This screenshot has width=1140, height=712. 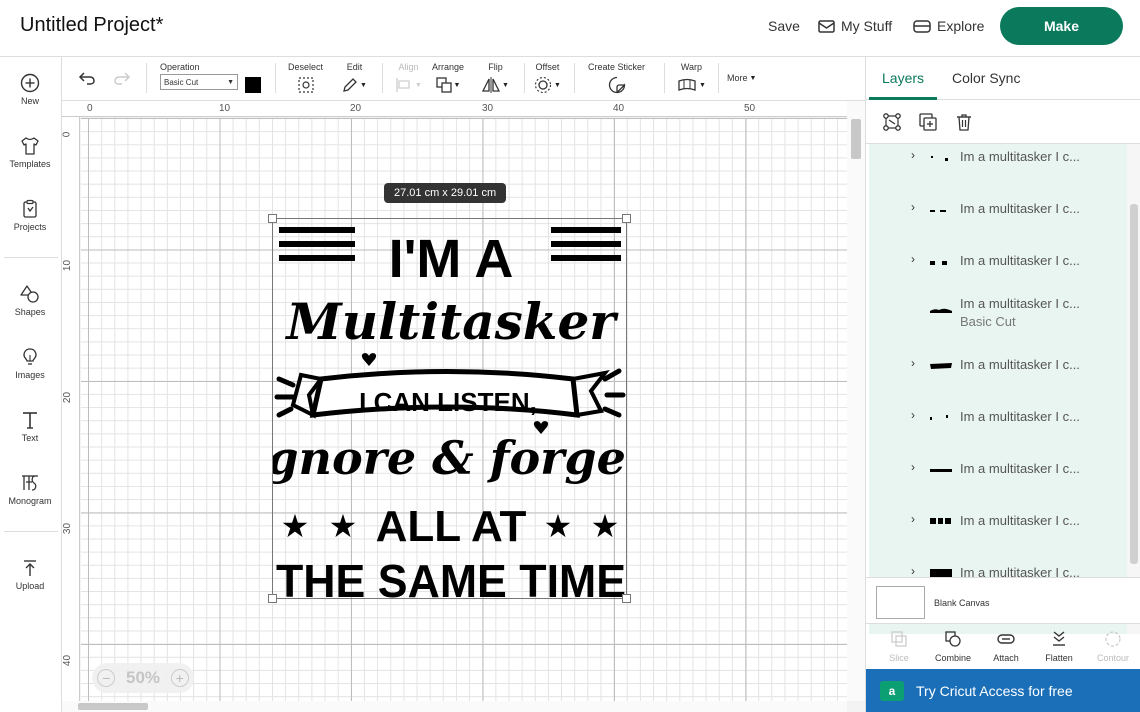 I want to click on cricut-access-banner: a Try Cricut Access for free, so click(x=1003, y=690).